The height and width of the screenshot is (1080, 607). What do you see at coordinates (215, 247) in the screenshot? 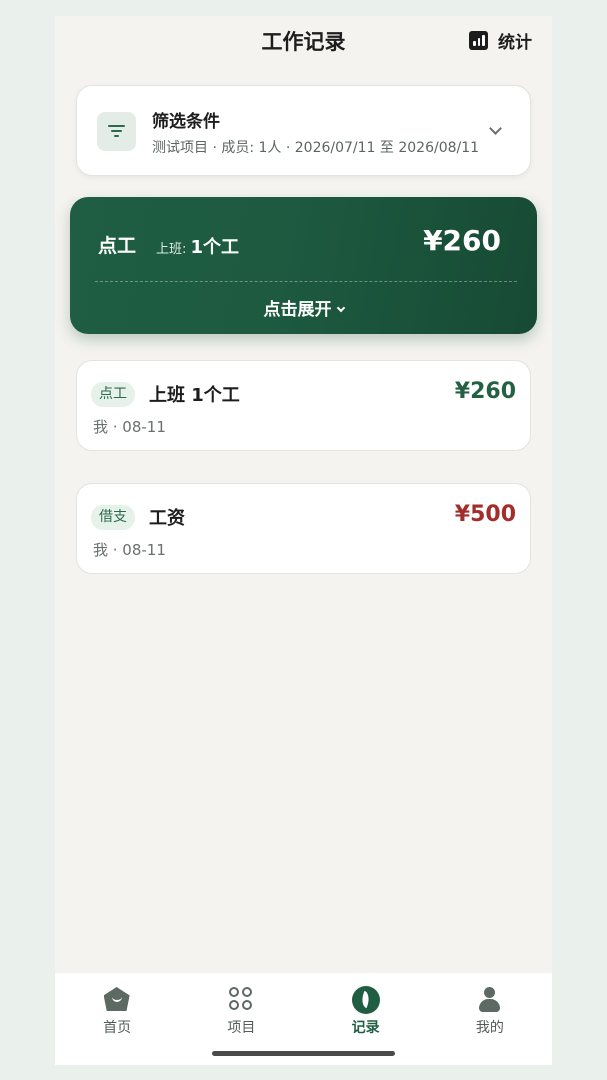
I see `summary-detail-value: 1个工` at bounding box center [215, 247].